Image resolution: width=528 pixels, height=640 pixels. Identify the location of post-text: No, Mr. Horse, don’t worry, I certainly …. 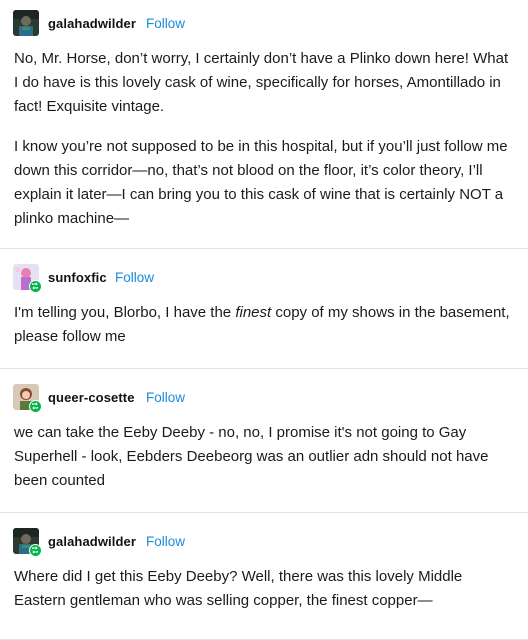
(261, 82).